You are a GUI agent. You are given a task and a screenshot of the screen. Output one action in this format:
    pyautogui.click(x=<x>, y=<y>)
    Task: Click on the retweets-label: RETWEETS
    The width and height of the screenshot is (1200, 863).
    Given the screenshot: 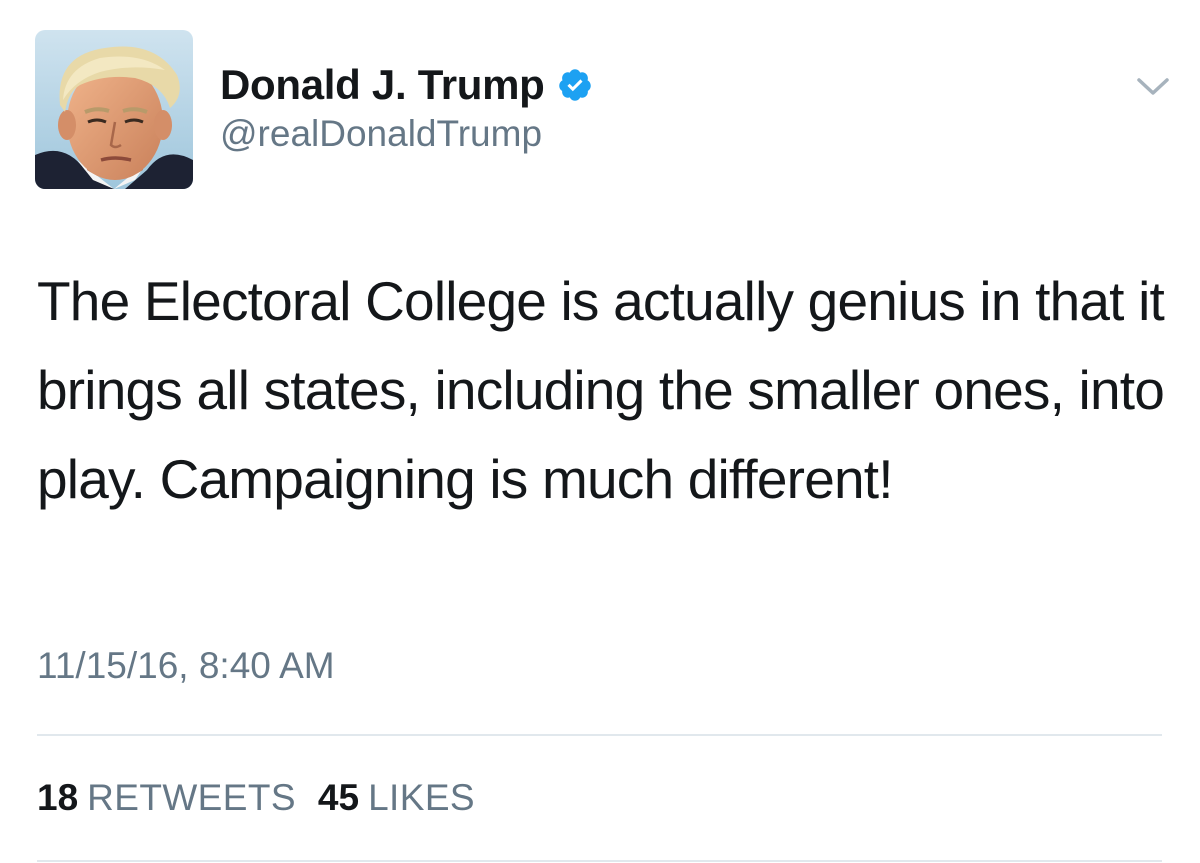 What is the action you would take?
    pyautogui.click(x=191, y=797)
    